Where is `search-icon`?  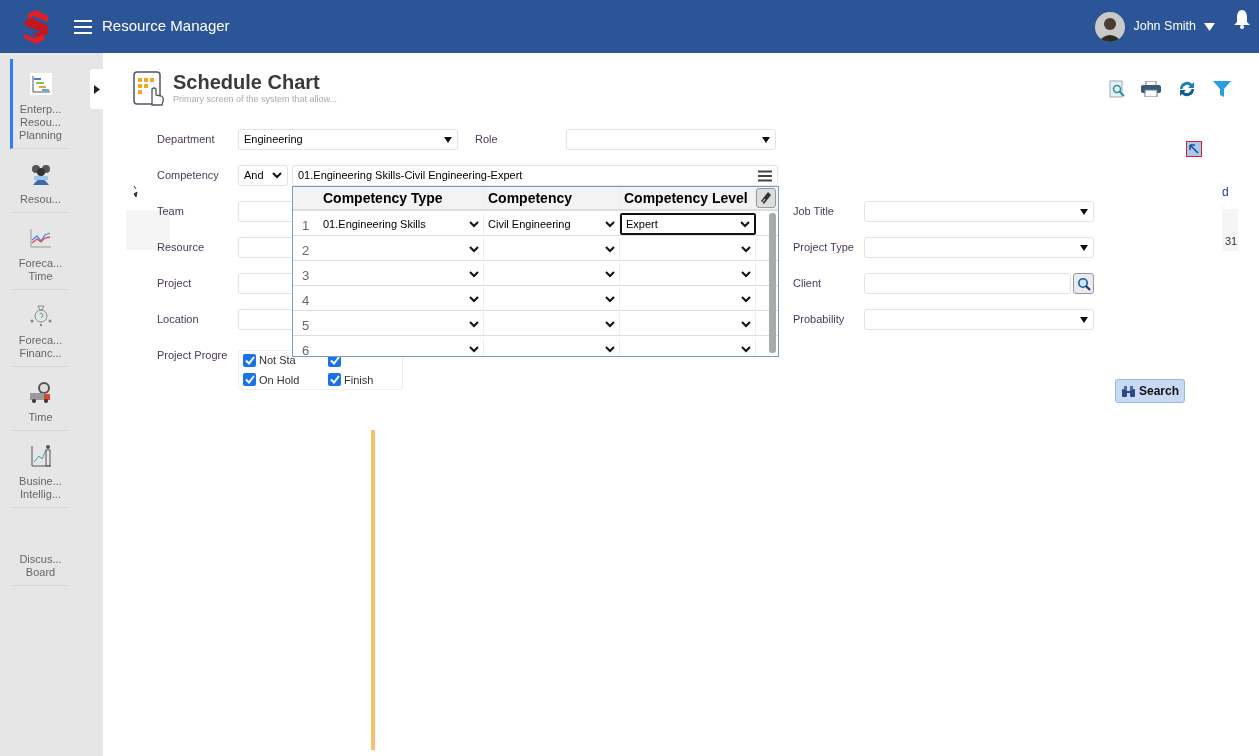
search-icon is located at coordinates (1083, 283).